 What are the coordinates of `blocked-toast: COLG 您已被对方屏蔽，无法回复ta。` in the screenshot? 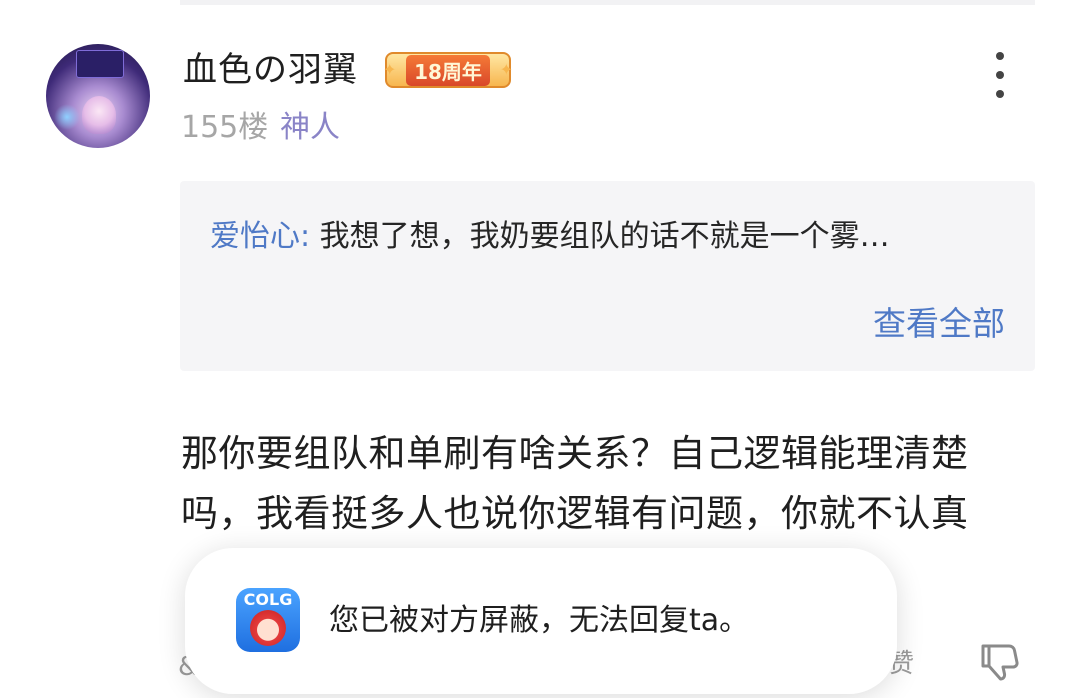 It's located at (541, 621).